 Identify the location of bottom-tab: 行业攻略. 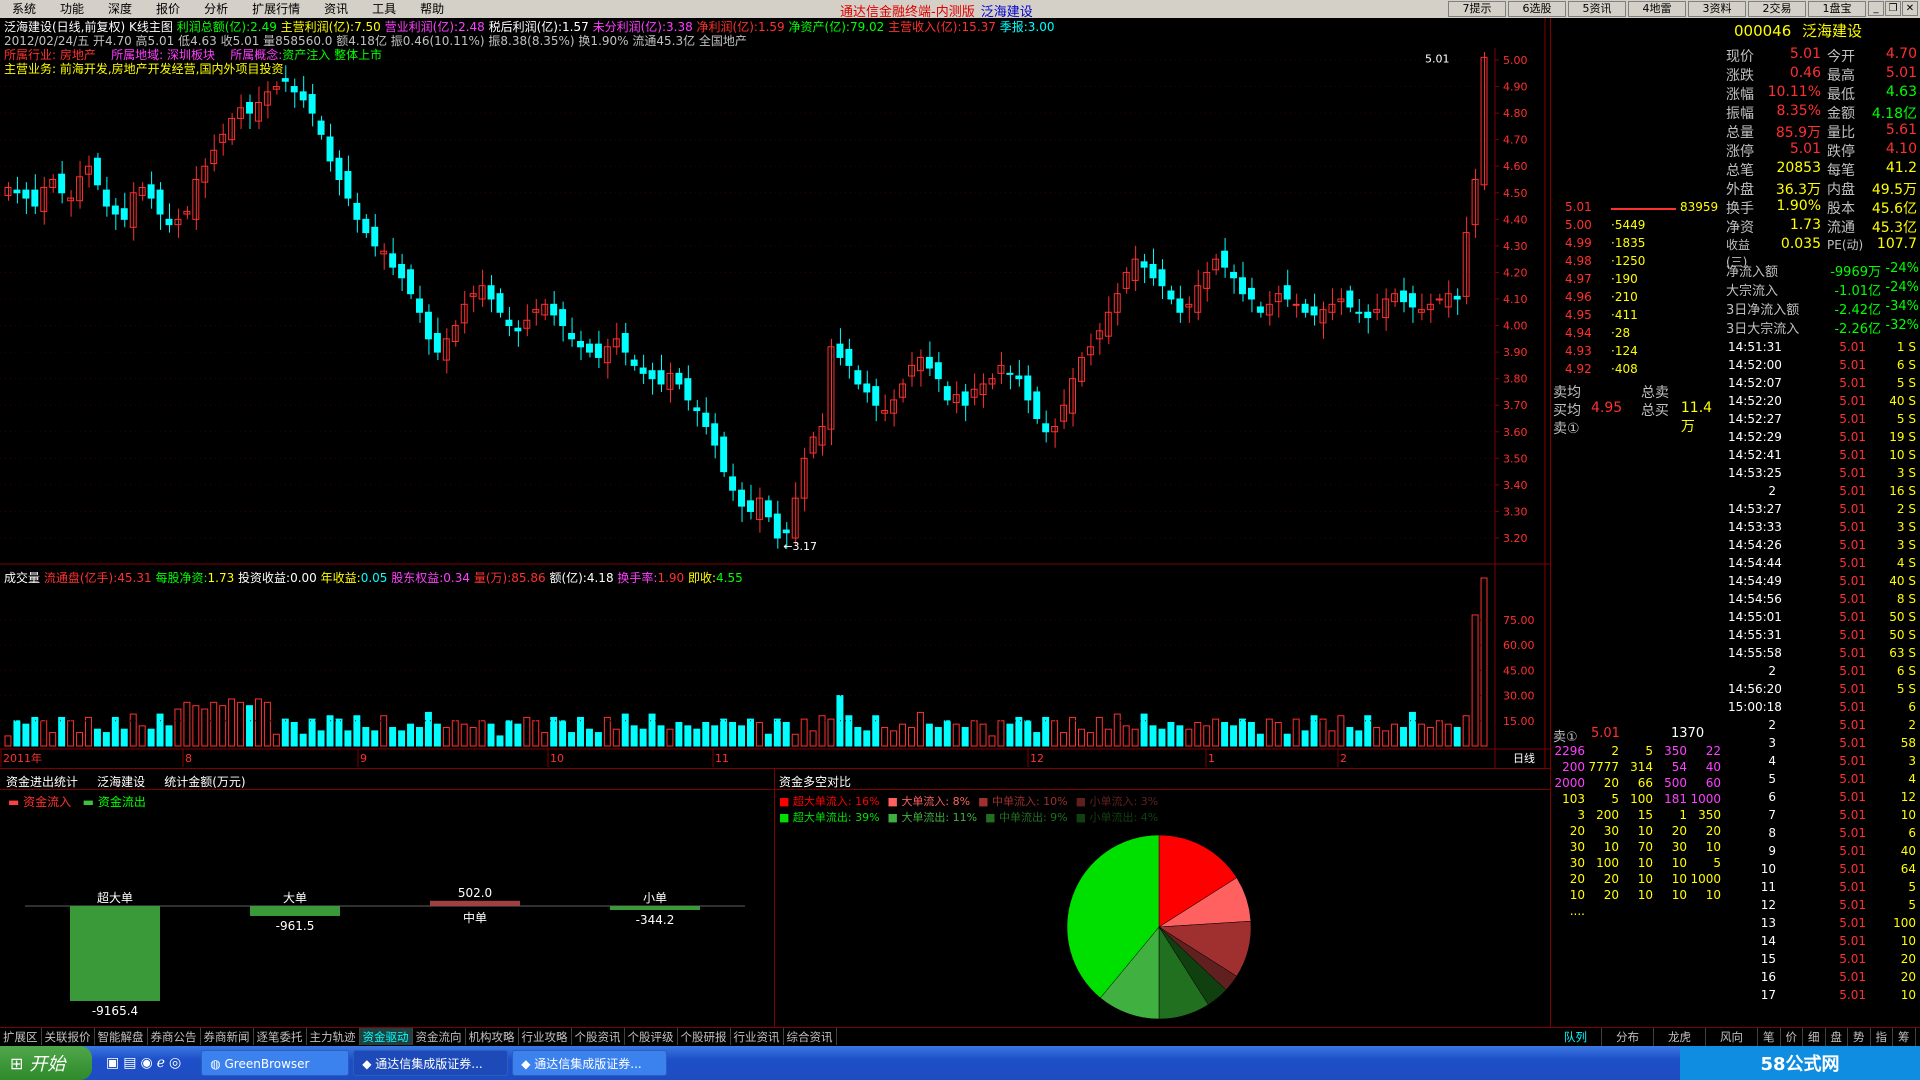
(545, 1036).